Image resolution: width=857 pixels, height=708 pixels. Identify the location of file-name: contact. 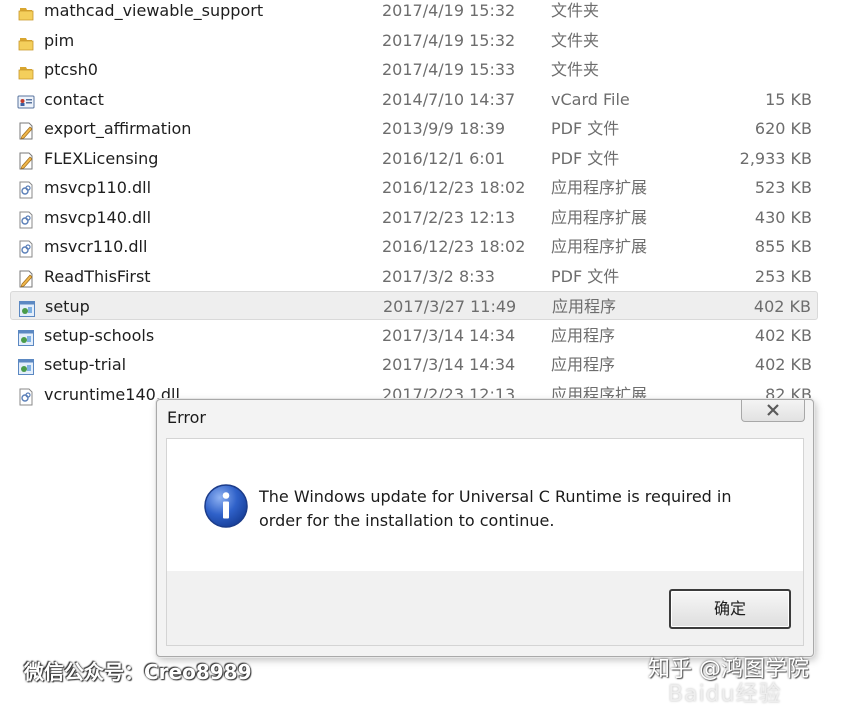
(74, 99).